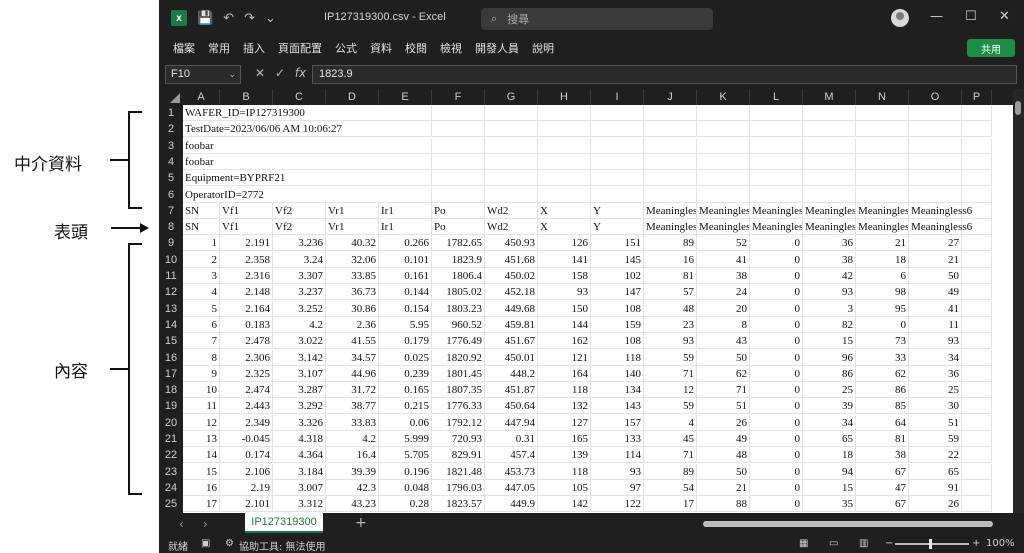 This screenshot has height=553, width=1024. What do you see at coordinates (543, 48) in the screenshot?
I see `menu-item-9: 說明` at bounding box center [543, 48].